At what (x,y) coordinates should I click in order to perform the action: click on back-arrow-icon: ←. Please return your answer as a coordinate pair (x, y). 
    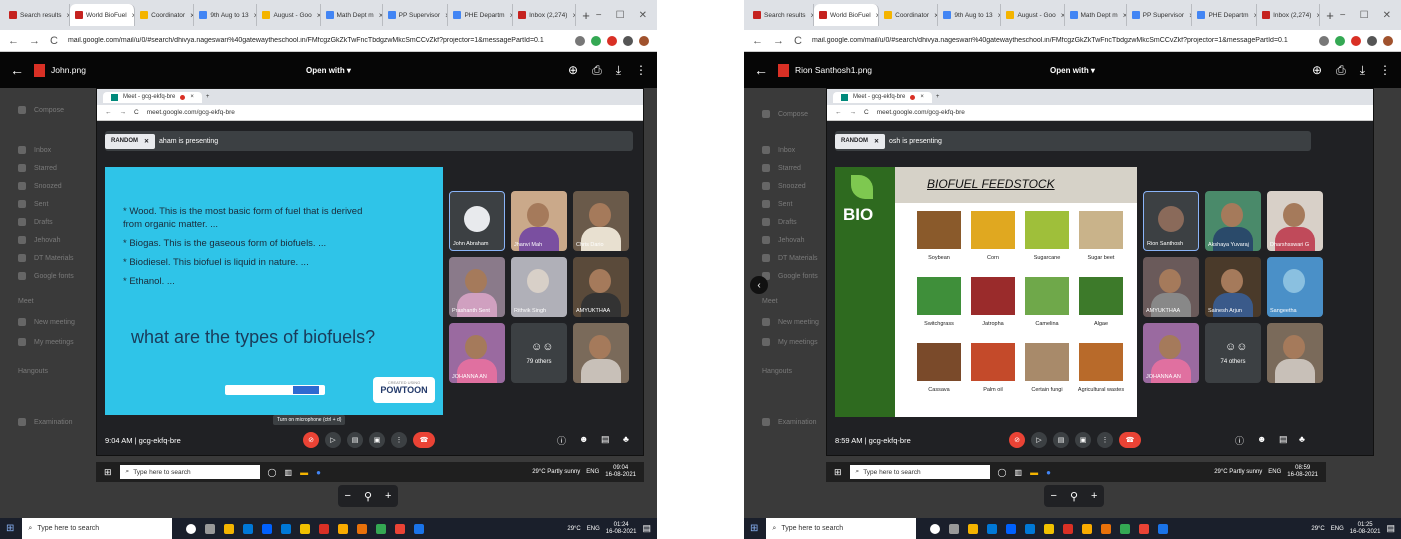
    Looking at the image, I should click on (761, 70).